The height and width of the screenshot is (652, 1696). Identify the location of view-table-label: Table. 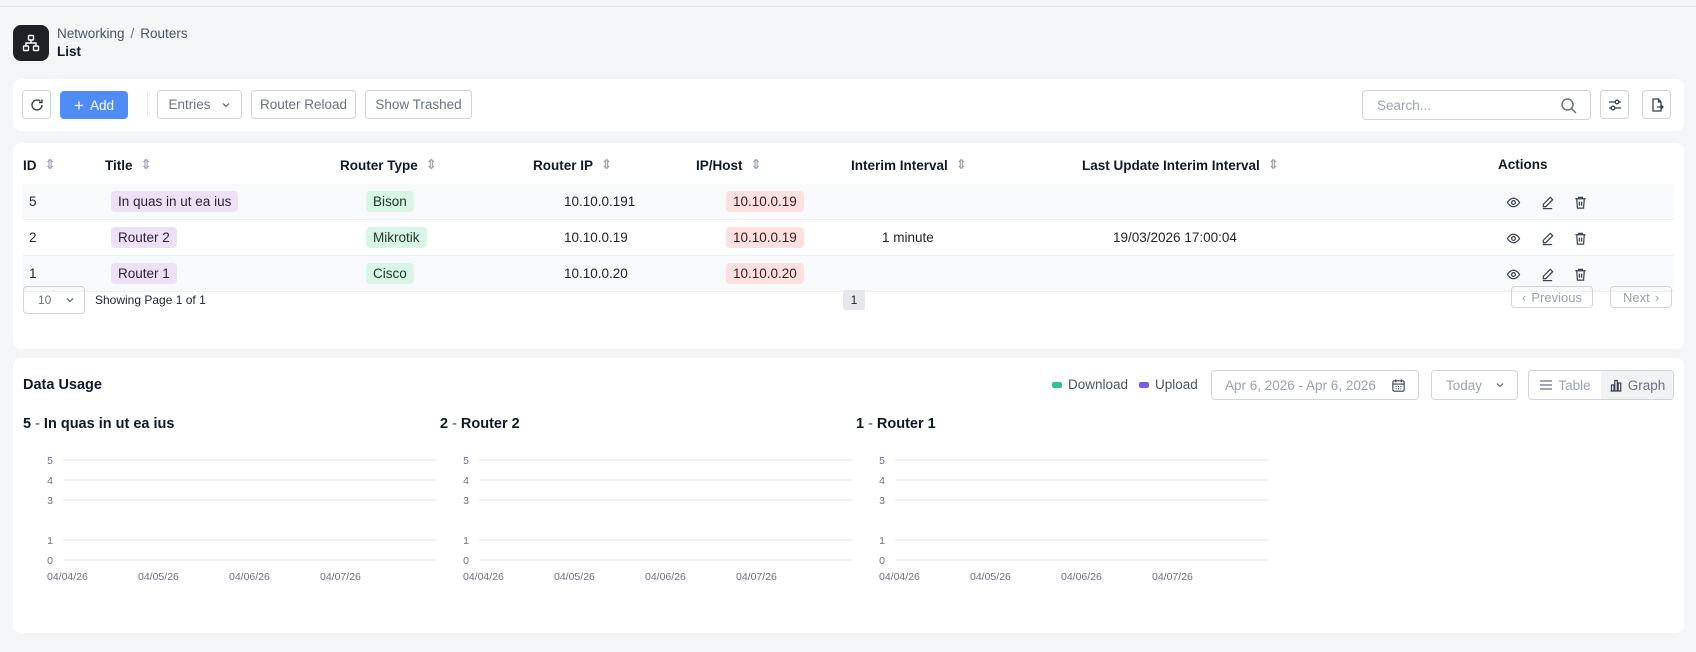
(1574, 385).